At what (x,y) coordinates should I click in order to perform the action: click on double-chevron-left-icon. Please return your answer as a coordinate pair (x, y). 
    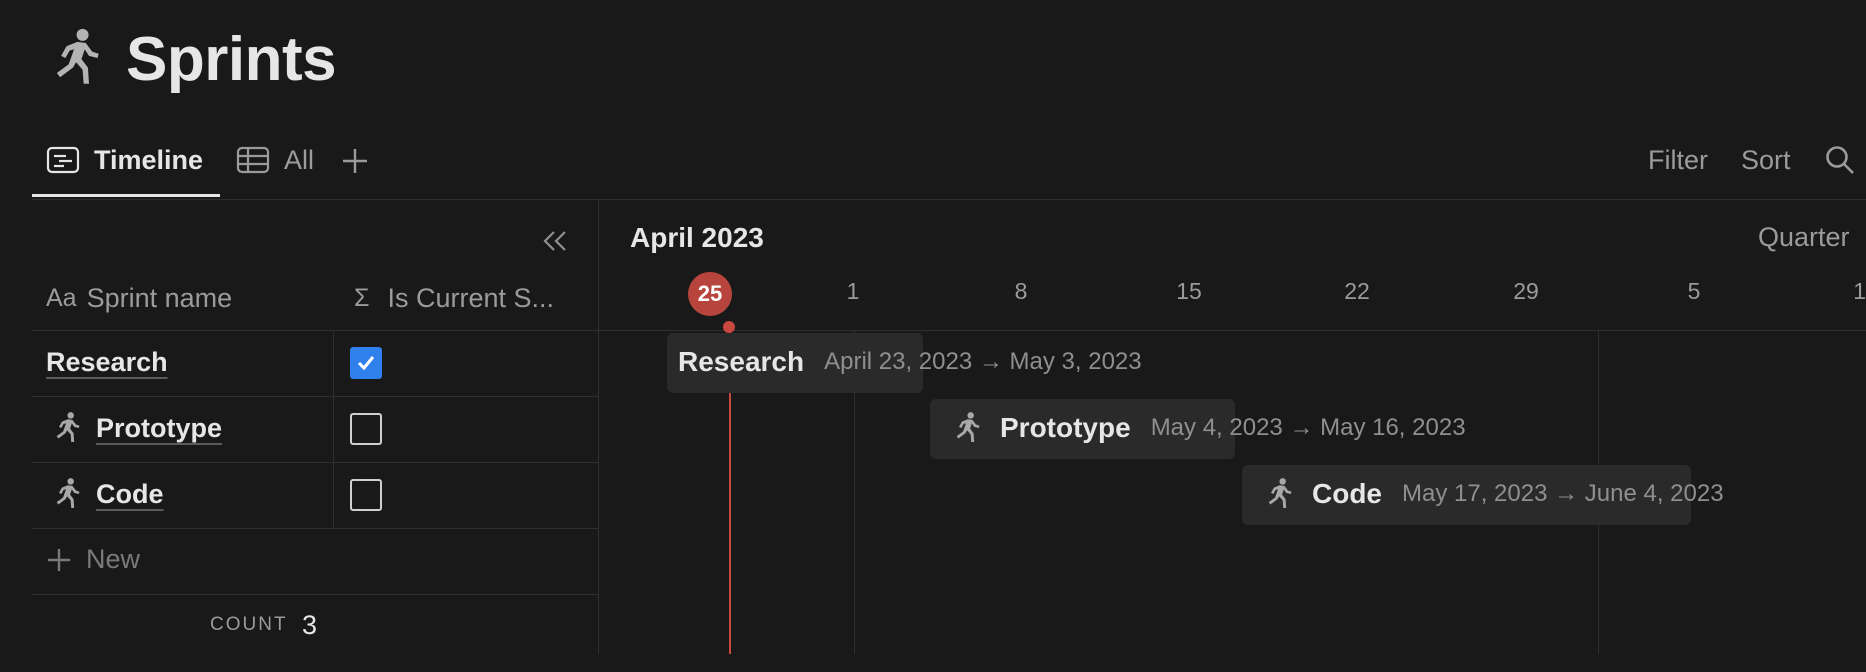
    Looking at the image, I should click on (555, 241).